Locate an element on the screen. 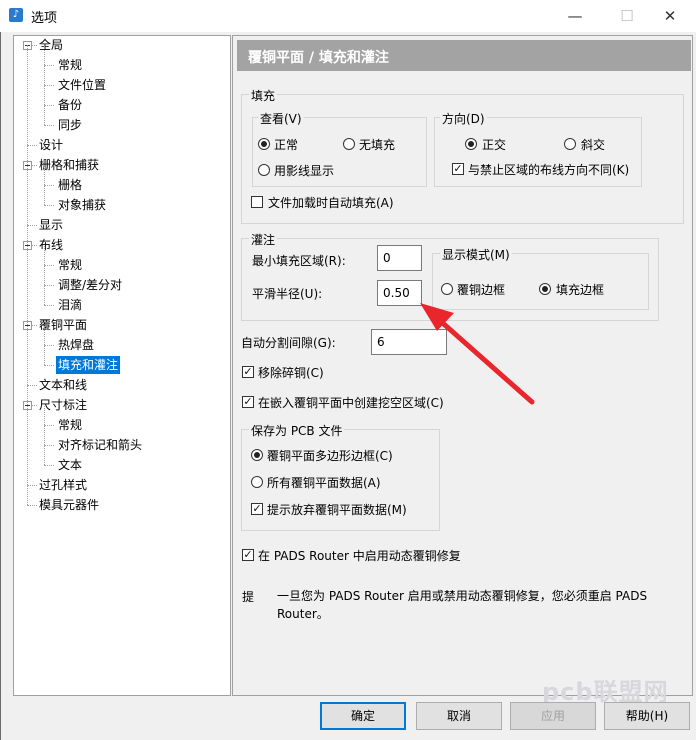 This screenshot has width=696, height=740. tree-item: 同步 is located at coordinates (70, 125).